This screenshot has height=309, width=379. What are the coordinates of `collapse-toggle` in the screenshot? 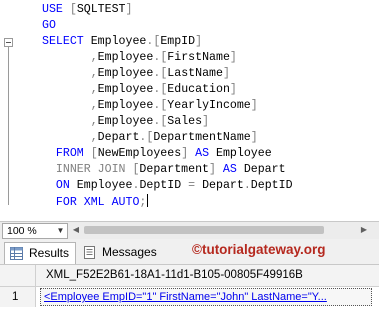 It's located at (8, 42).